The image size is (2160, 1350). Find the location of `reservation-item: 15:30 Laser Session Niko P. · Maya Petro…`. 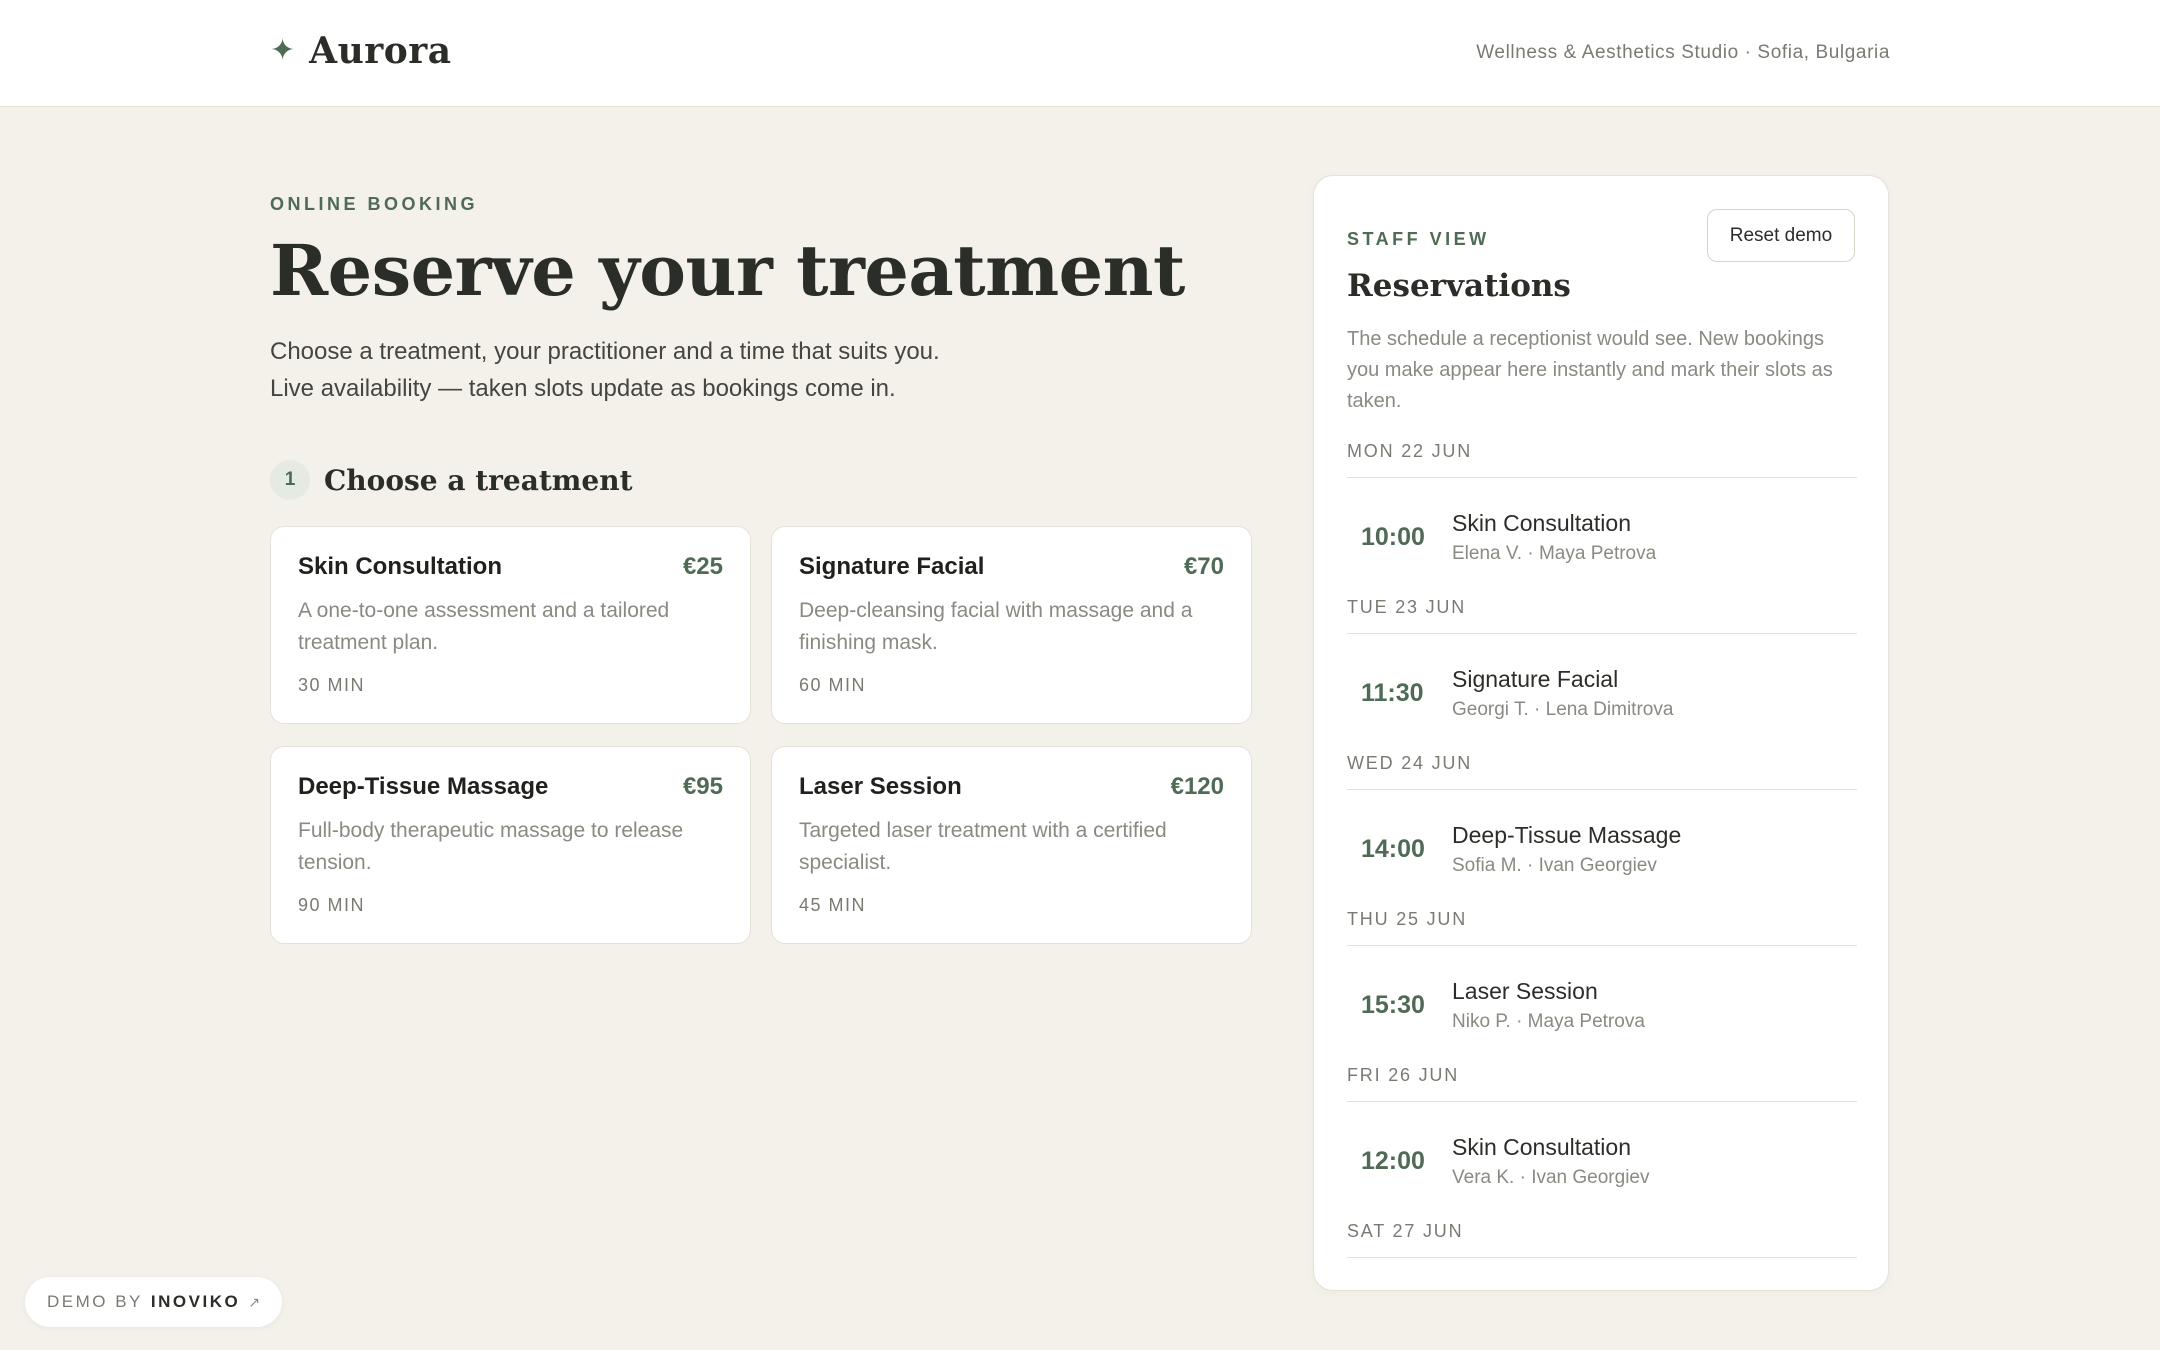

reservation-item: 15:30 Laser Session Niko P. · Maya Petro… is located at coordinates (1602, 1005).